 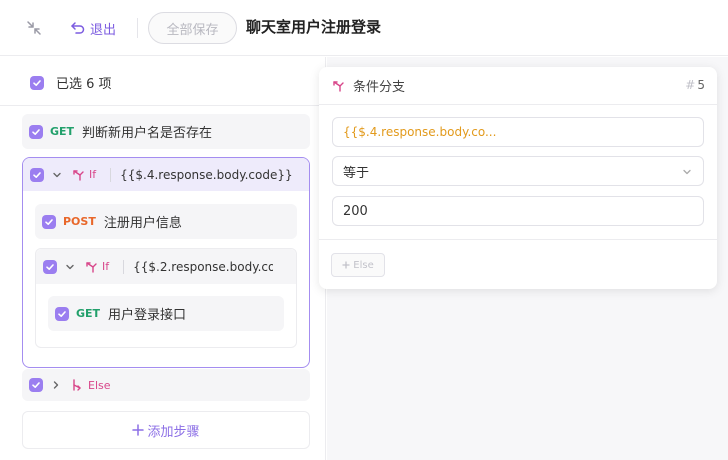 What do you see at coordinates (314, 27) in the screenshot?
I see `page-title: 聊天室用户注册登录` at bounding box center [314, 27].